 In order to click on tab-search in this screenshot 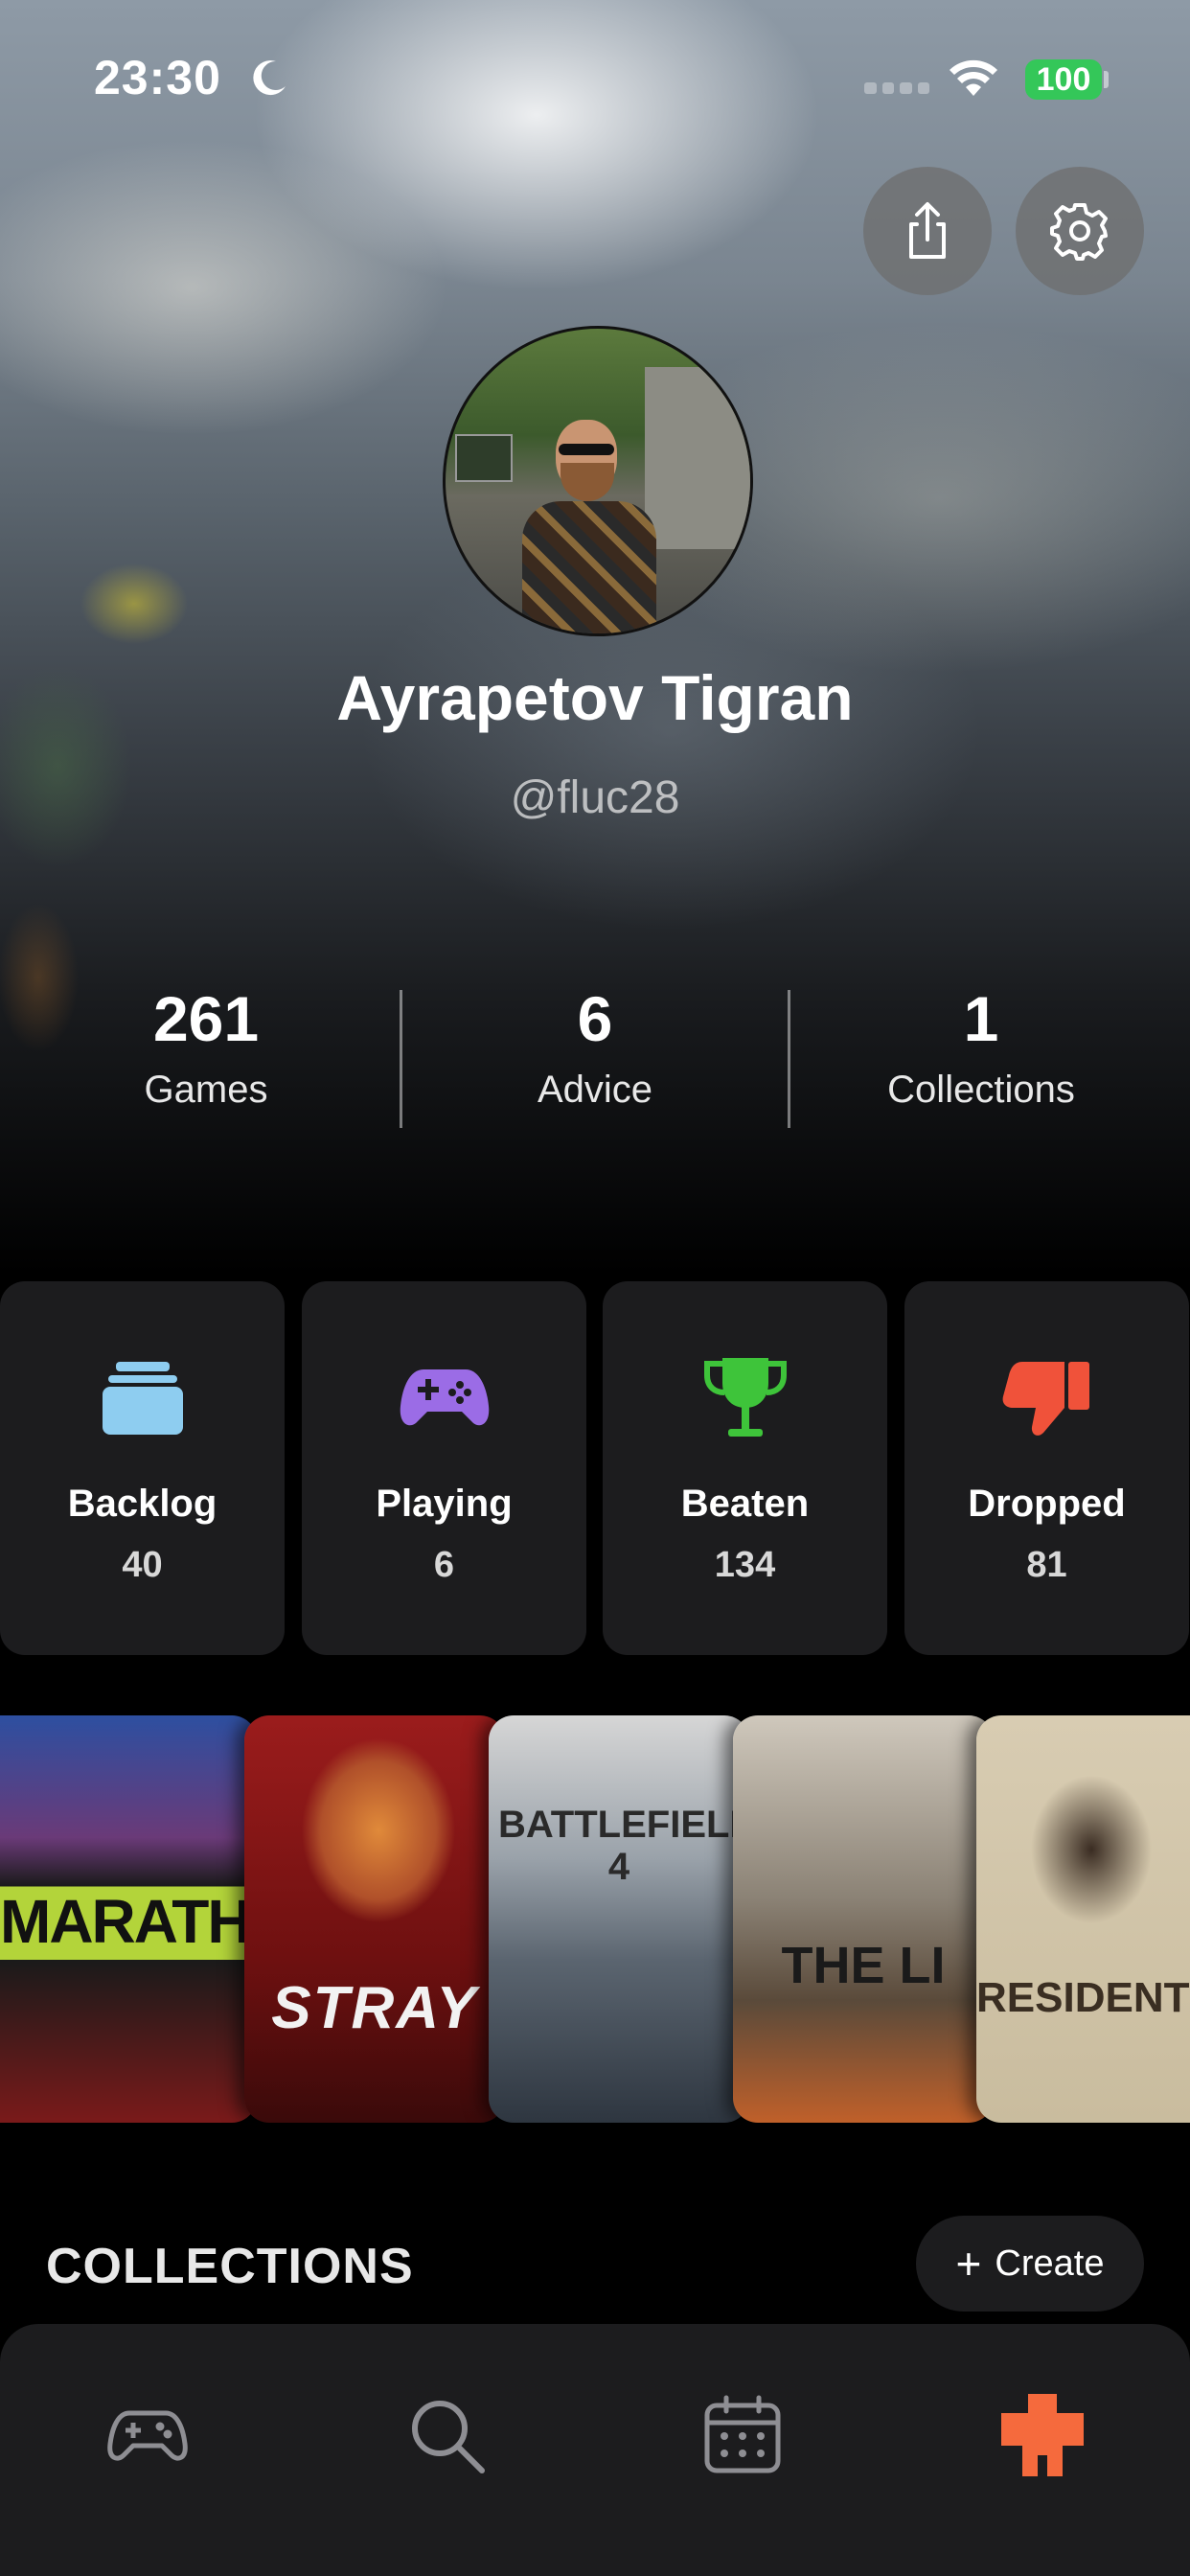, I will do `click(447, 2435)`.